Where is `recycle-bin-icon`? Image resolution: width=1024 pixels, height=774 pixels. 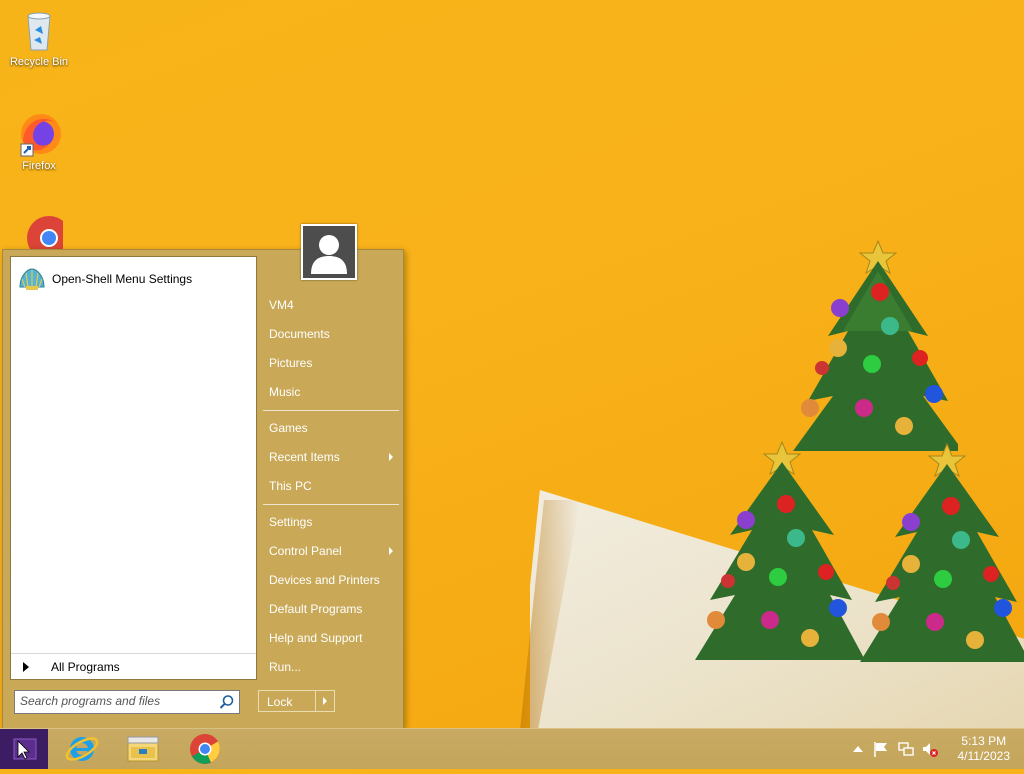
recycle-bin-icon is located at coordinates (39, 30).